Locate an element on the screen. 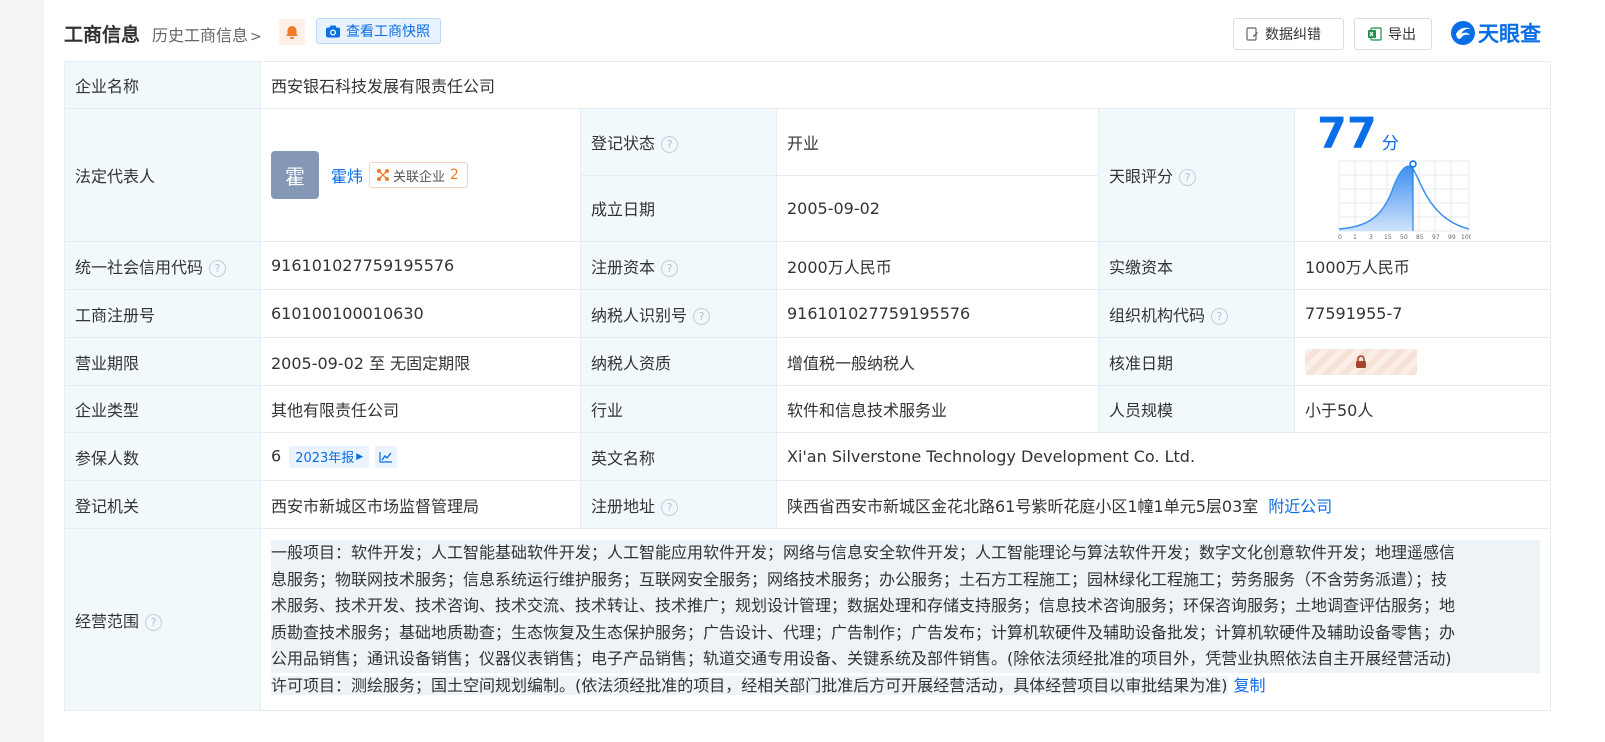 The width and height of the screenshot is (1605, 742). reg-status-label: 登记状态? is located at coordinates (678, 142).